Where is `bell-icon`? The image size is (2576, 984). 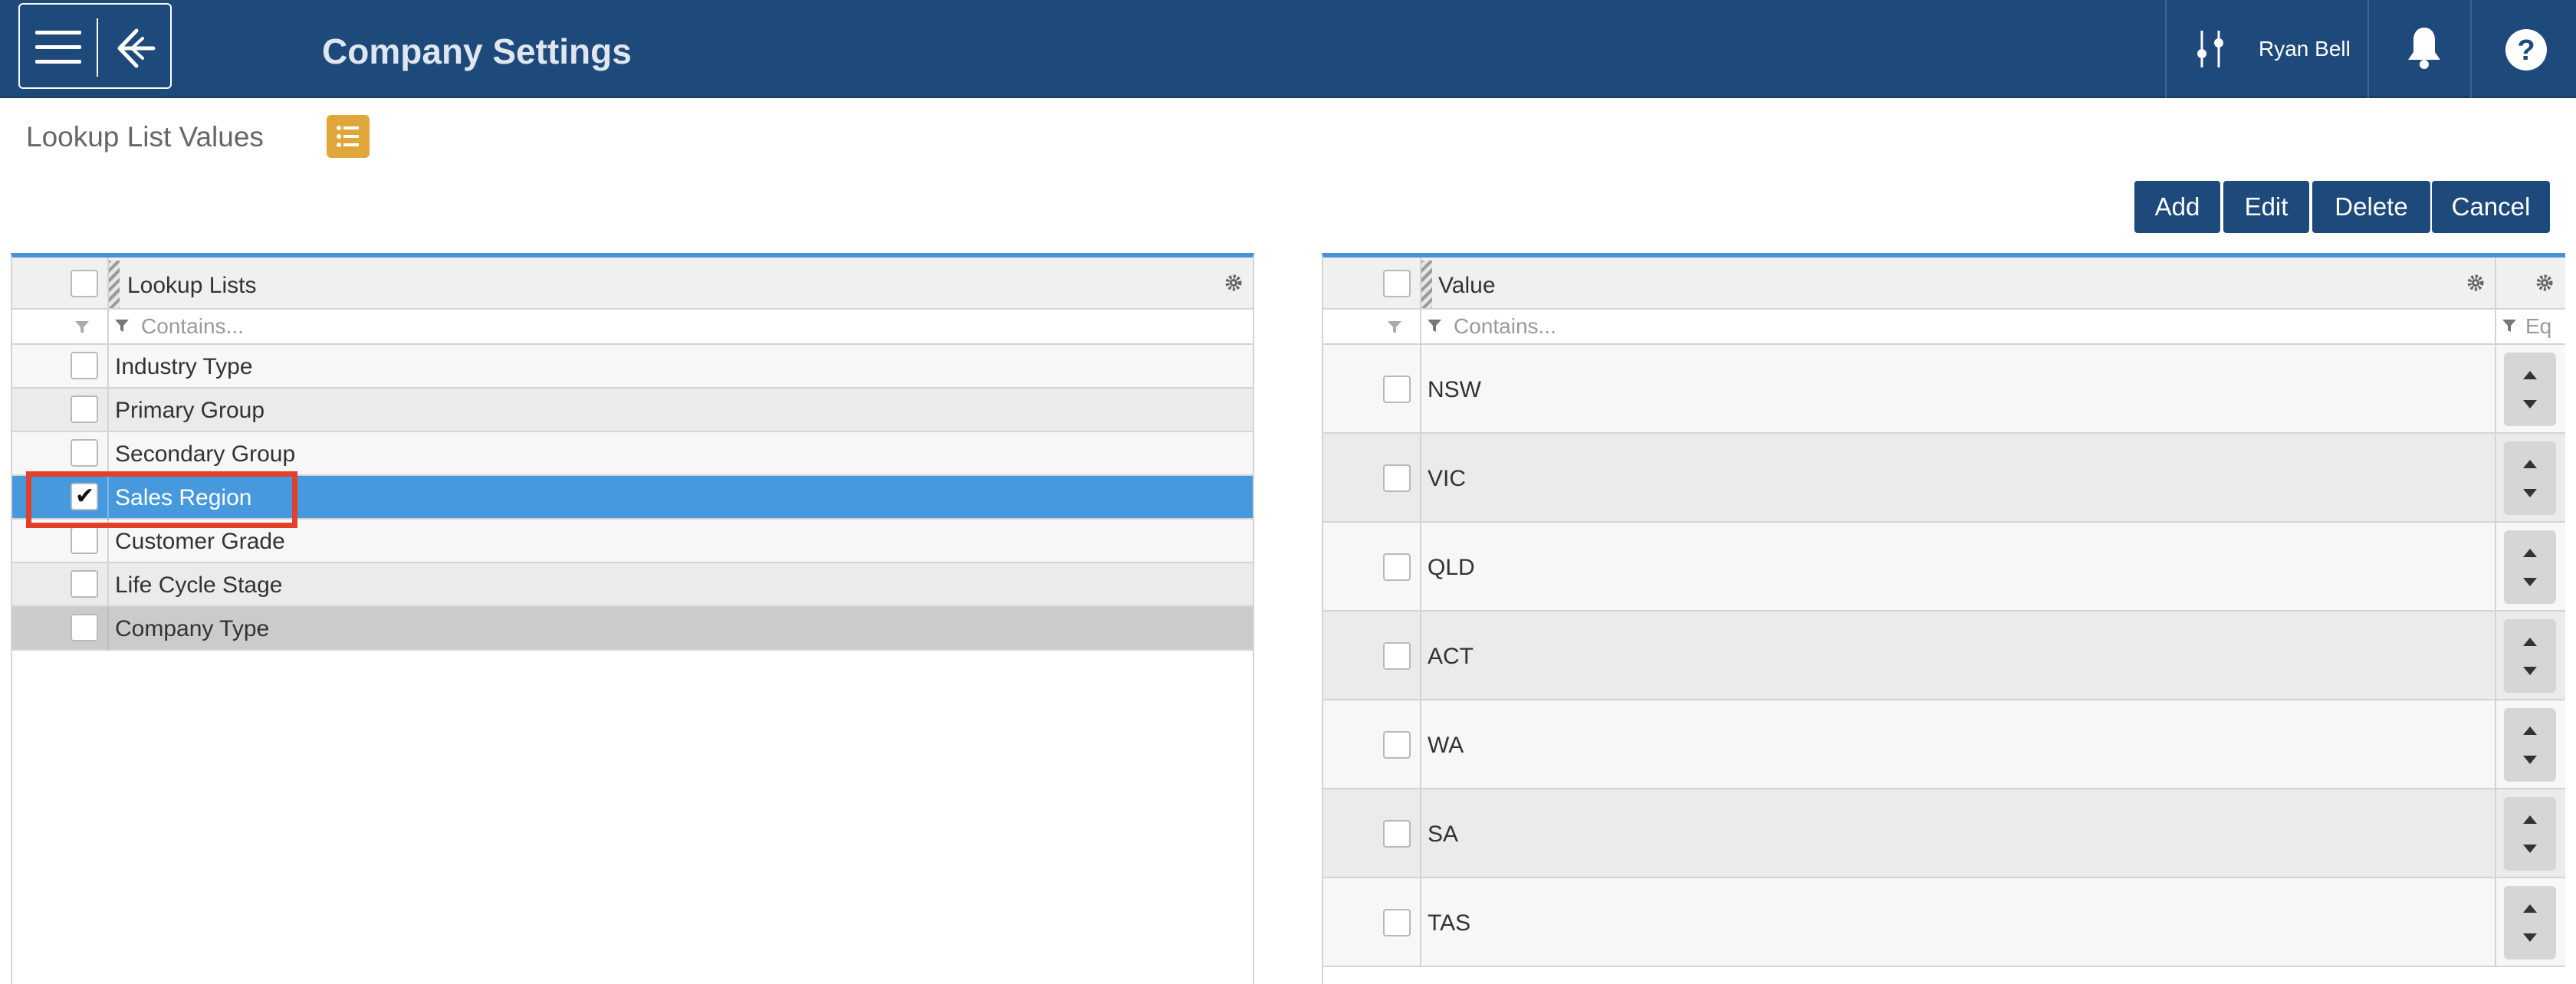 bell-icon is located at coordinates (2424, 48).